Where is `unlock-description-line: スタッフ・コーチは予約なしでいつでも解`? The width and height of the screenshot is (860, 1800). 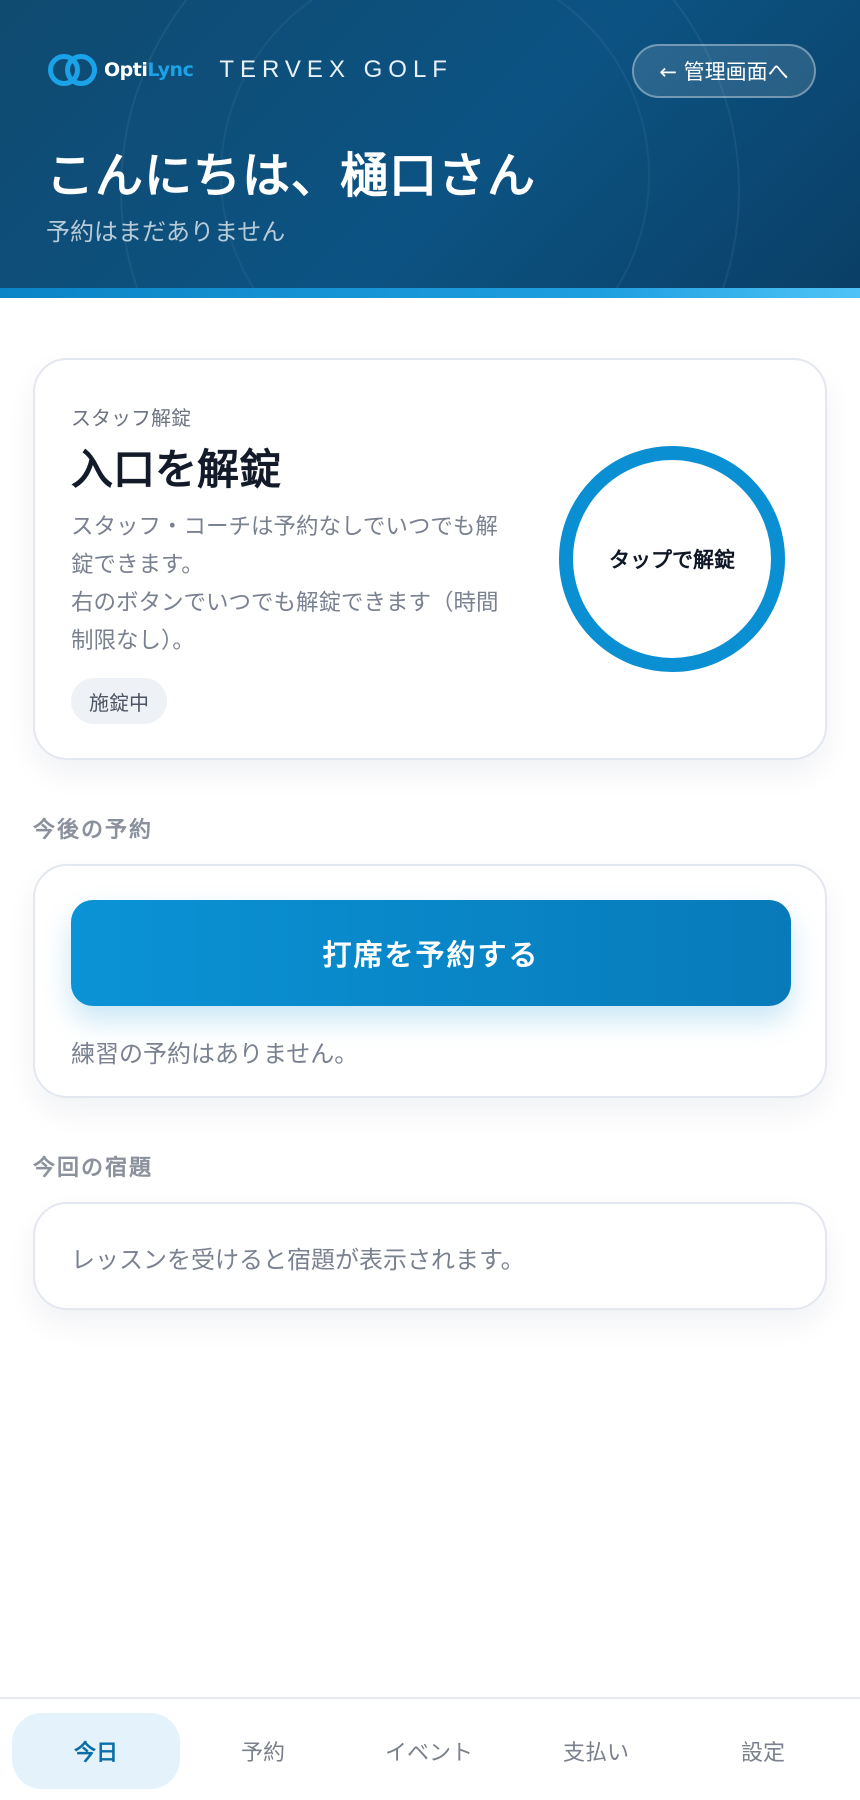 unlock-description-line: スタッフ・コーチは予約なしでいつでも解 is located at coordinates (284, 527).